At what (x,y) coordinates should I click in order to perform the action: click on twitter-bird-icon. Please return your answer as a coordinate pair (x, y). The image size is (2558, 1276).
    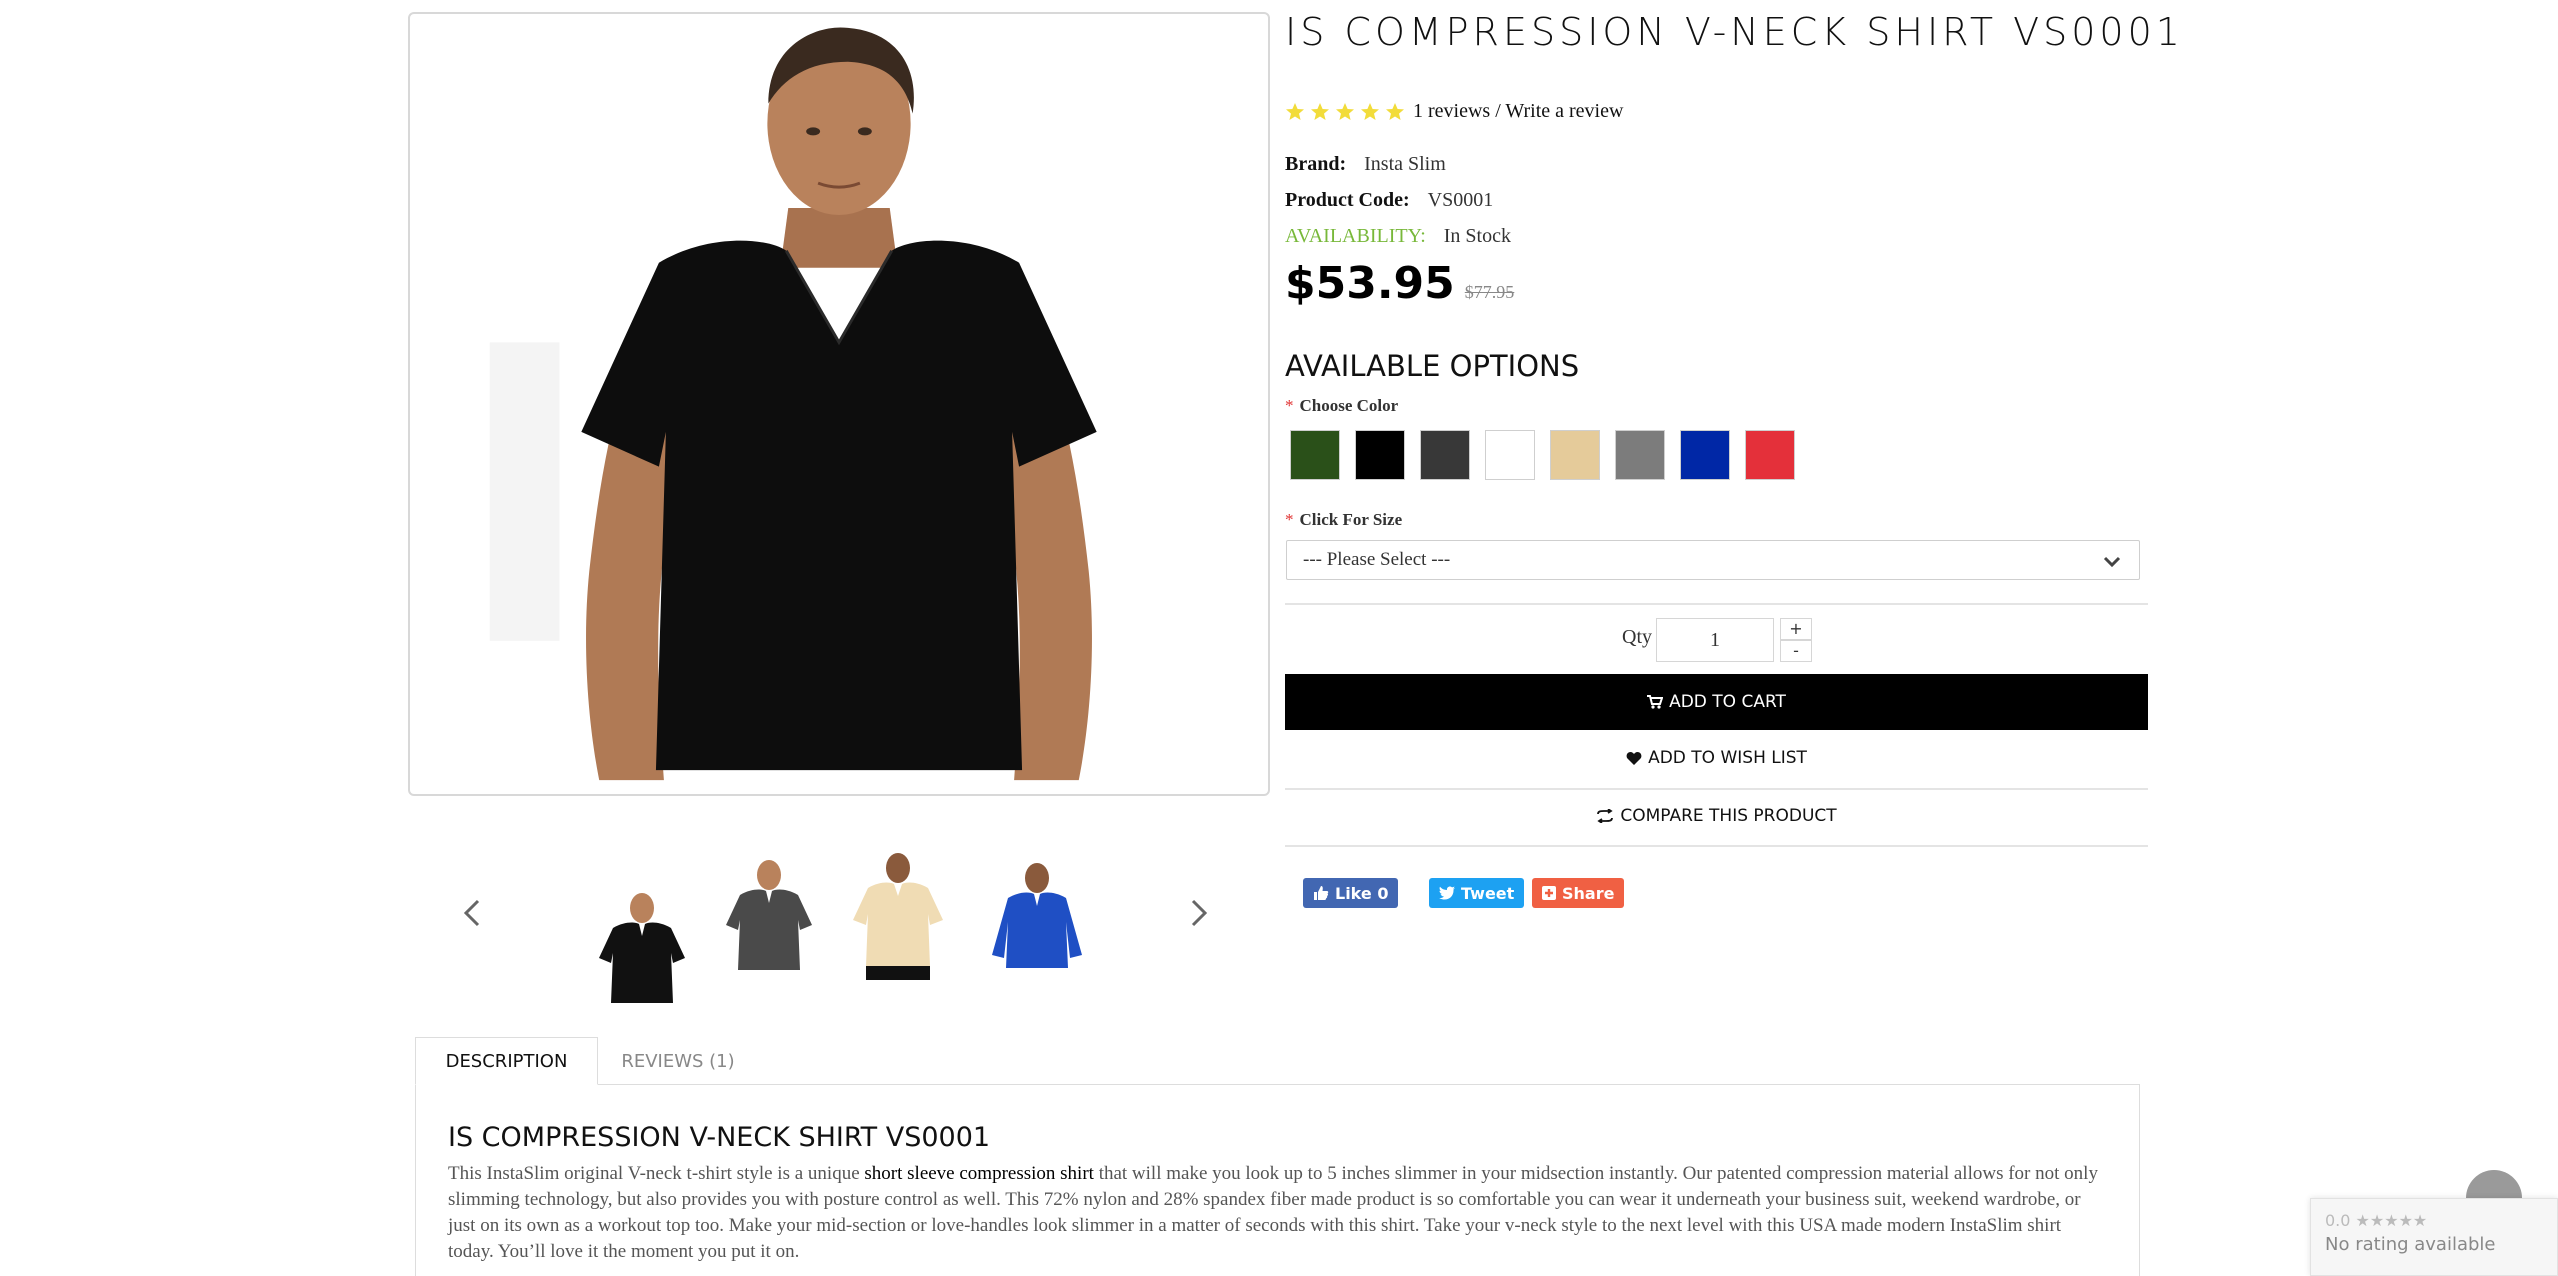
    Looking at the image, I should click on (1447, 893).